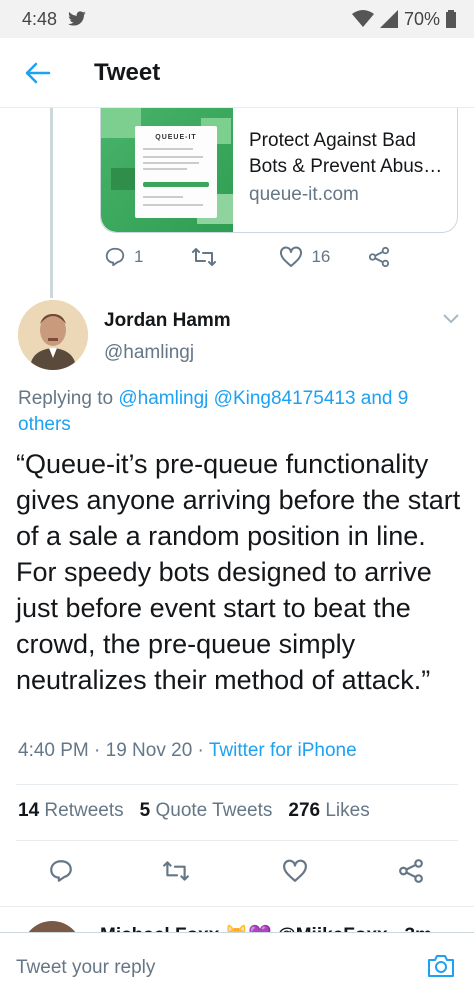  I want to click on link-preview-thumbnail: QUEUE-IT, so click(167, 170).